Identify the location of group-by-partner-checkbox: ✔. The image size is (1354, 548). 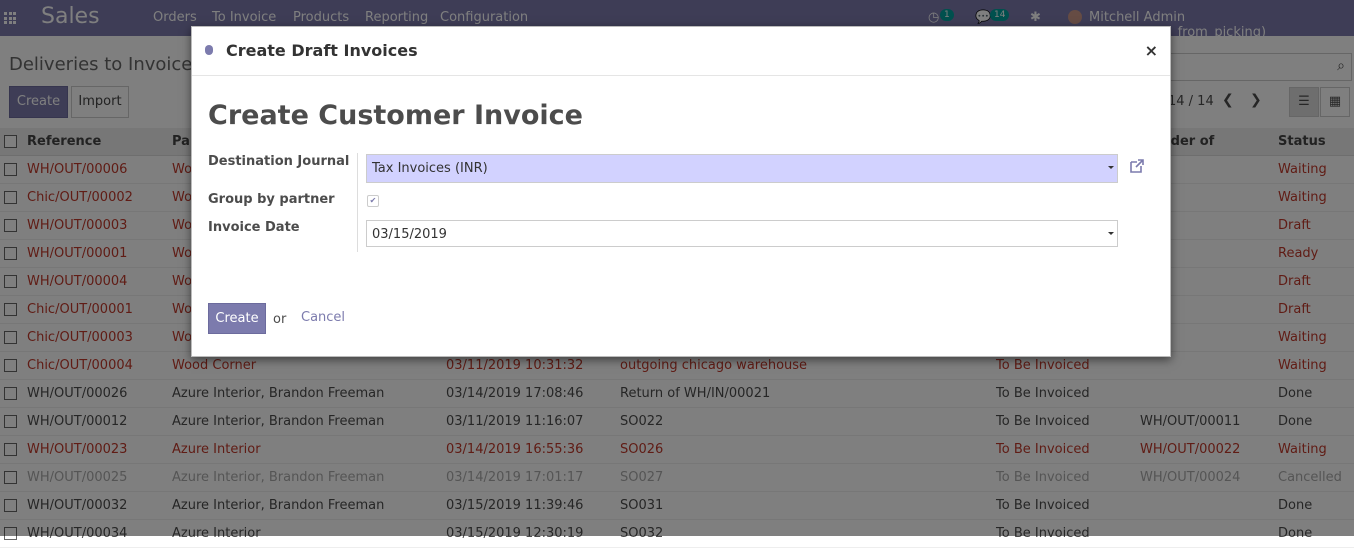
(373, 201).